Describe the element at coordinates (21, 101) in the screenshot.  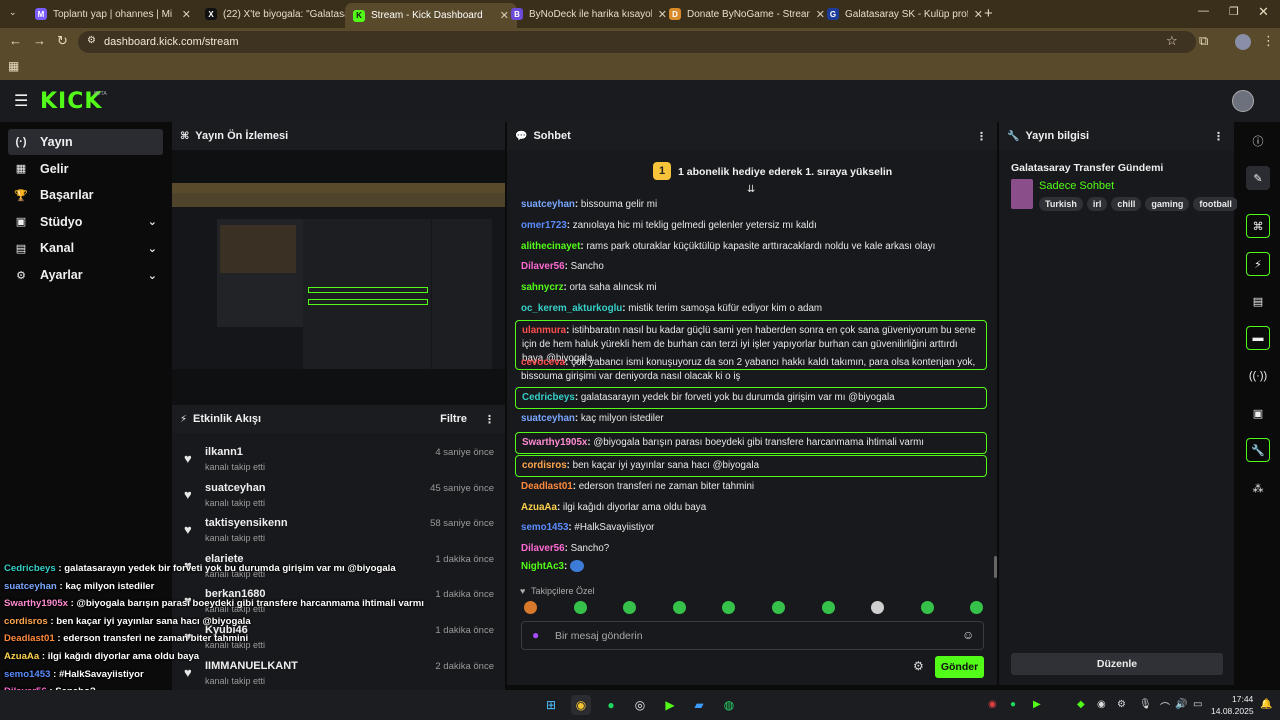
I see `hamburger-menu-icon: ☰` at that location.